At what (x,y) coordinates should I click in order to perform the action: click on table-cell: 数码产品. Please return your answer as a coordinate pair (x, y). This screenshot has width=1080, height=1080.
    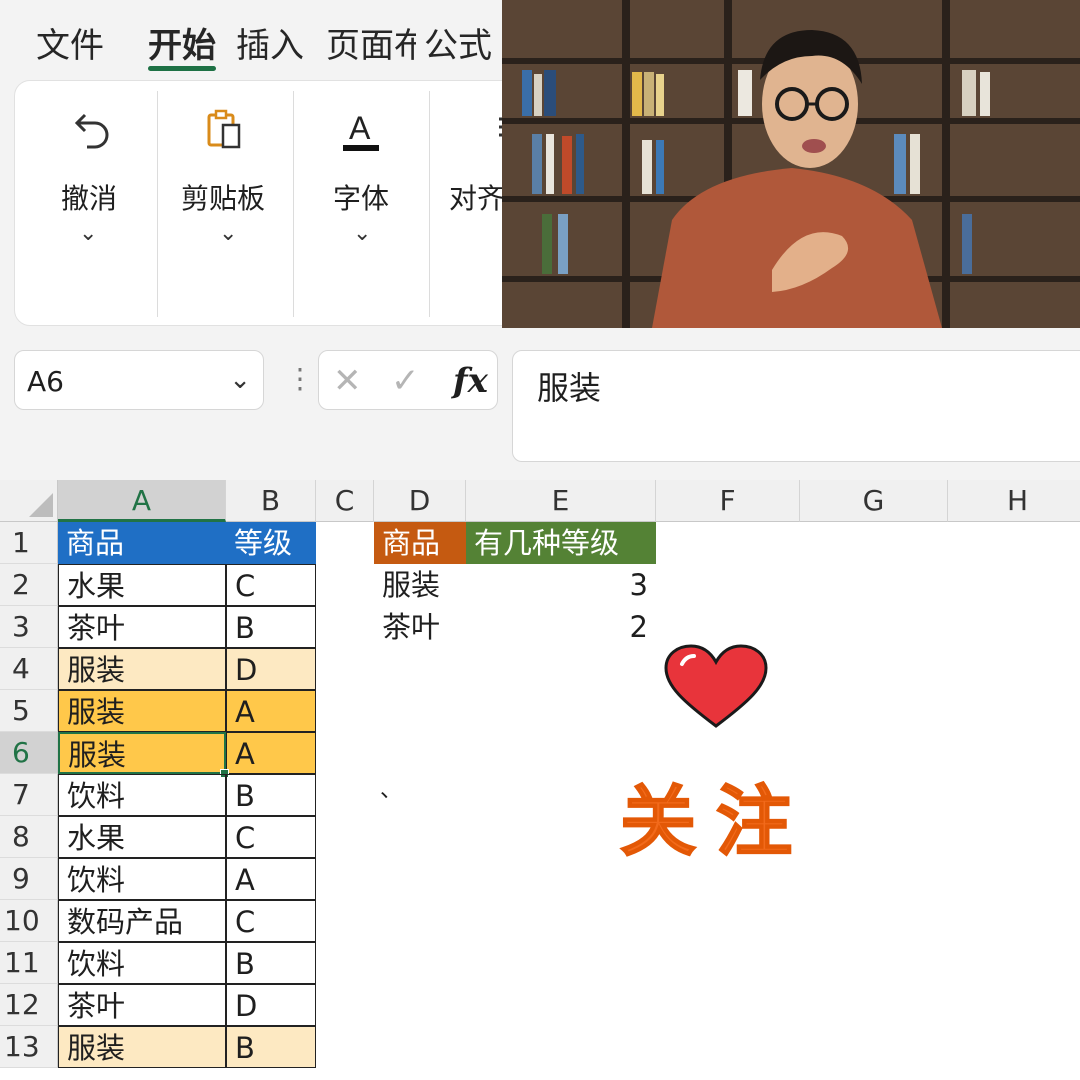
    Looking at the image, I should click on (142, 921).